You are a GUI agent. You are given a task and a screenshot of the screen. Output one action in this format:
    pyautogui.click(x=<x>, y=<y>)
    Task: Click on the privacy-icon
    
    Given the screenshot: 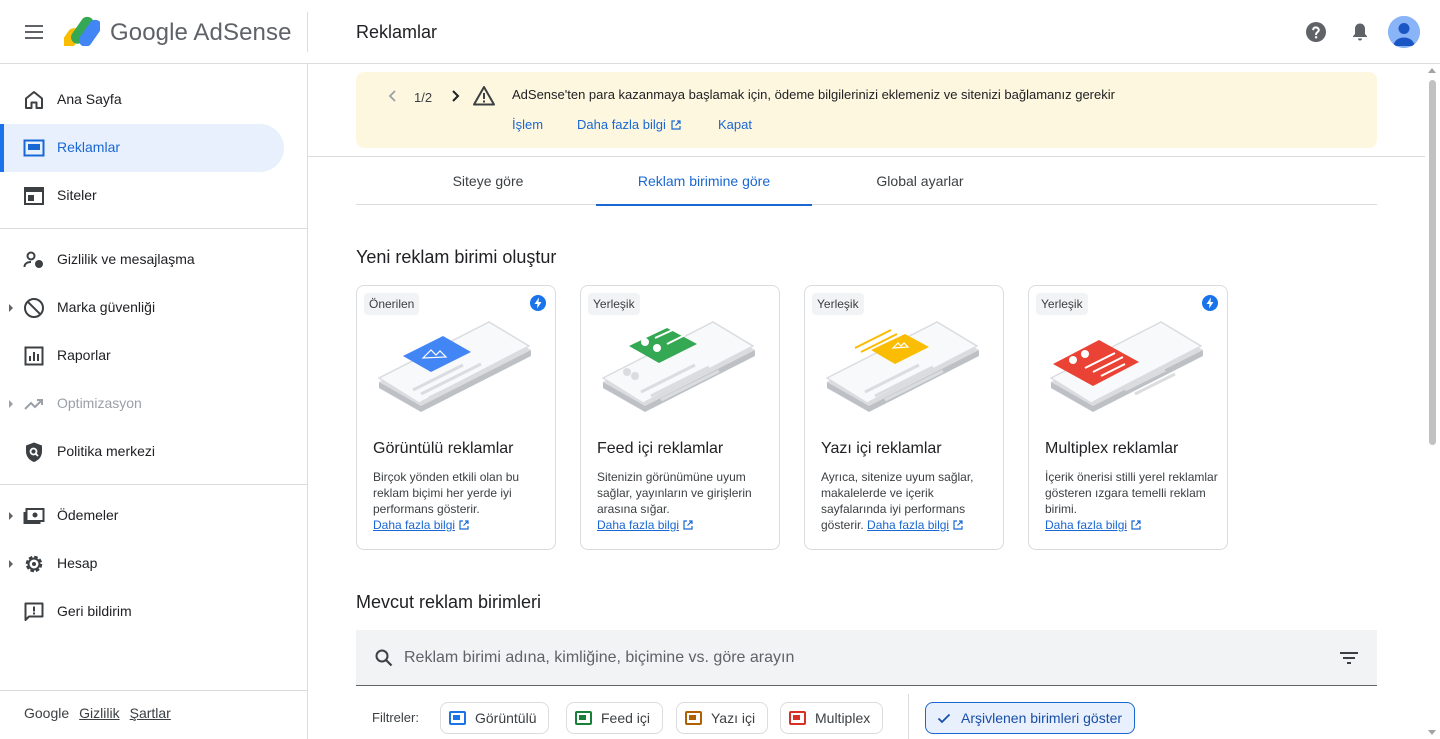 What is the action you would take?
    pyautogui.click(x=33, y=259)
    